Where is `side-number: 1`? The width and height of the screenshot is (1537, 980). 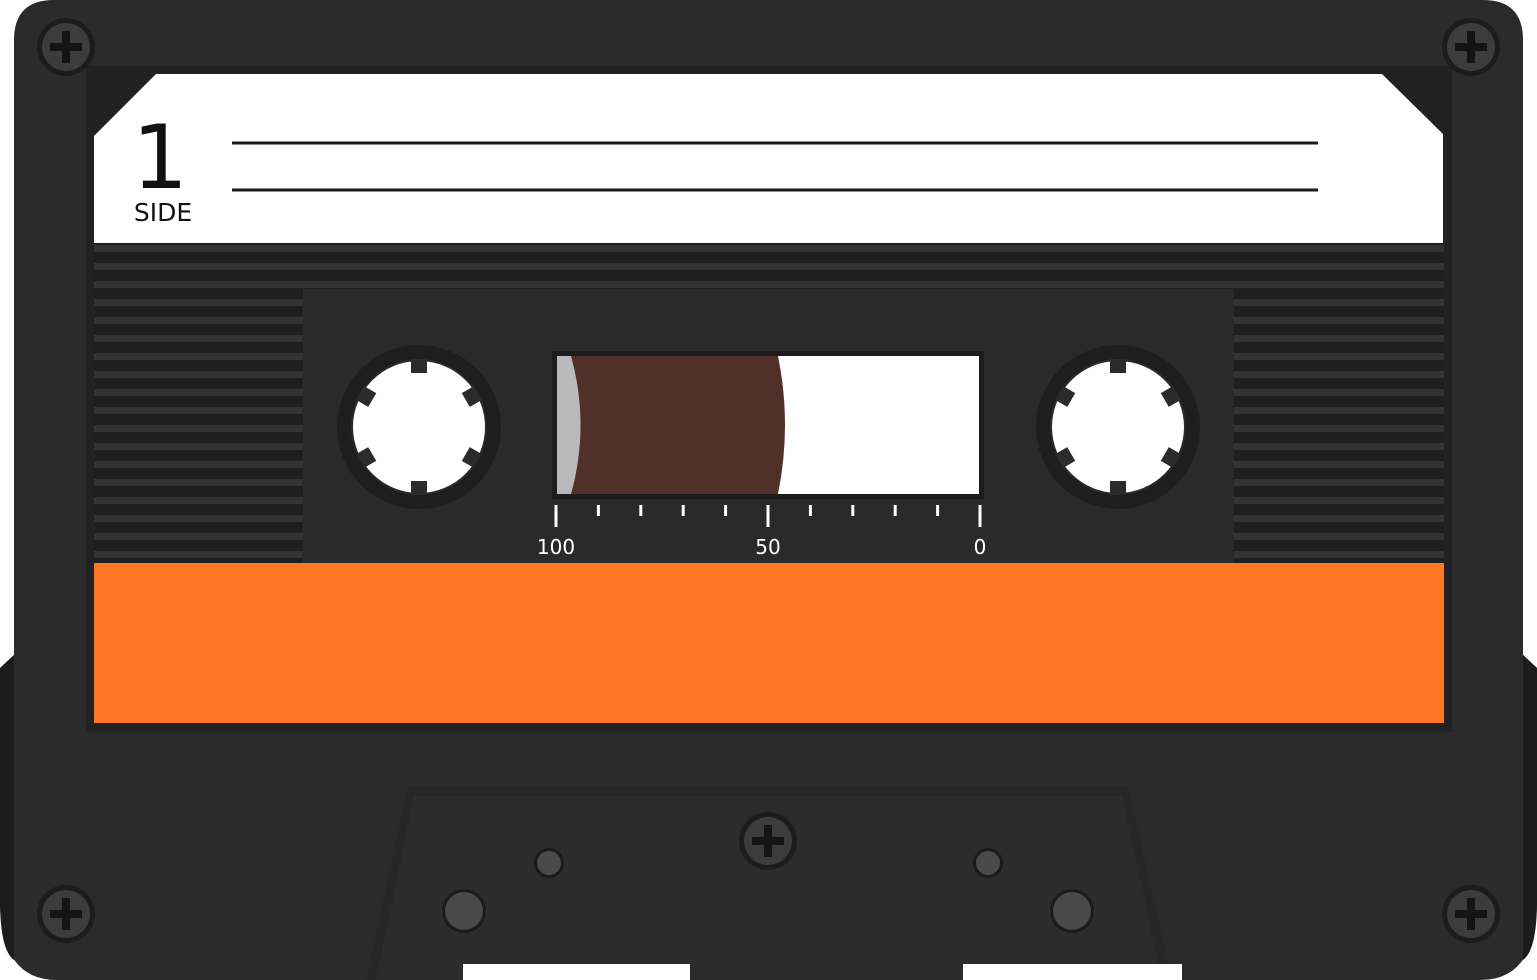
side-number: 1 is located at coordinates (160, 157).